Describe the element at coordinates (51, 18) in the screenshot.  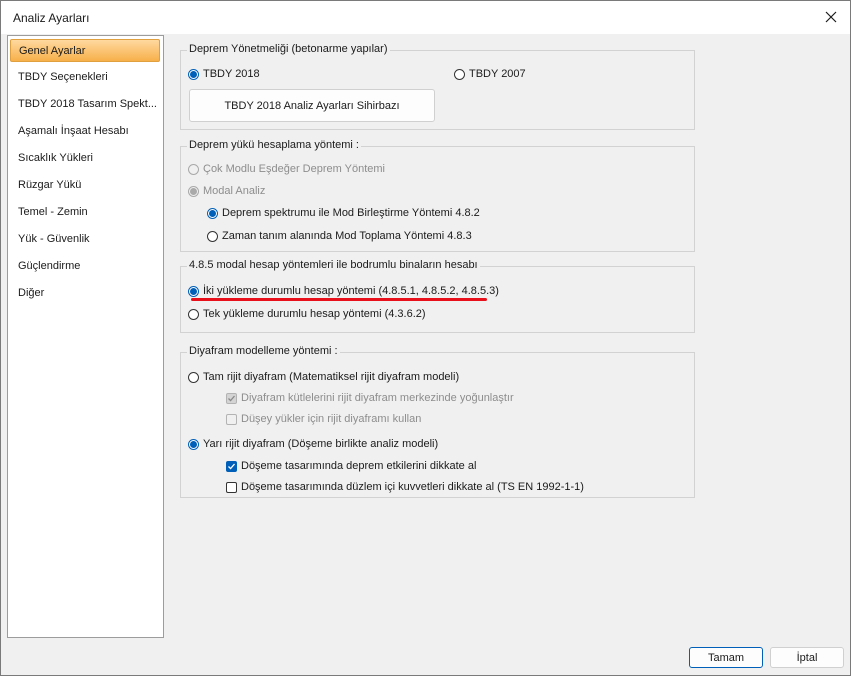
I see `window-title: Analiz Ayarları` at that location.